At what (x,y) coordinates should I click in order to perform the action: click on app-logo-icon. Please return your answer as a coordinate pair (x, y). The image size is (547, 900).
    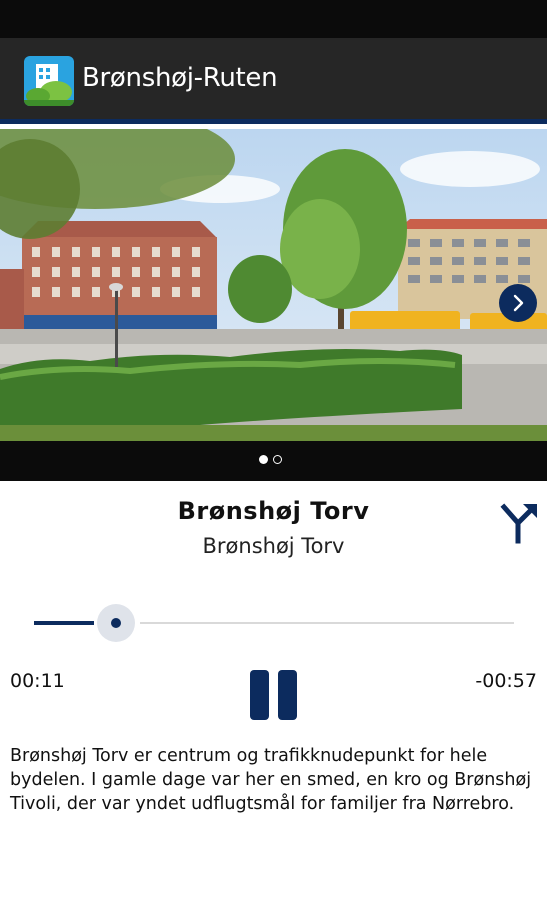
    Looking at the image, I should click on (49, 81).